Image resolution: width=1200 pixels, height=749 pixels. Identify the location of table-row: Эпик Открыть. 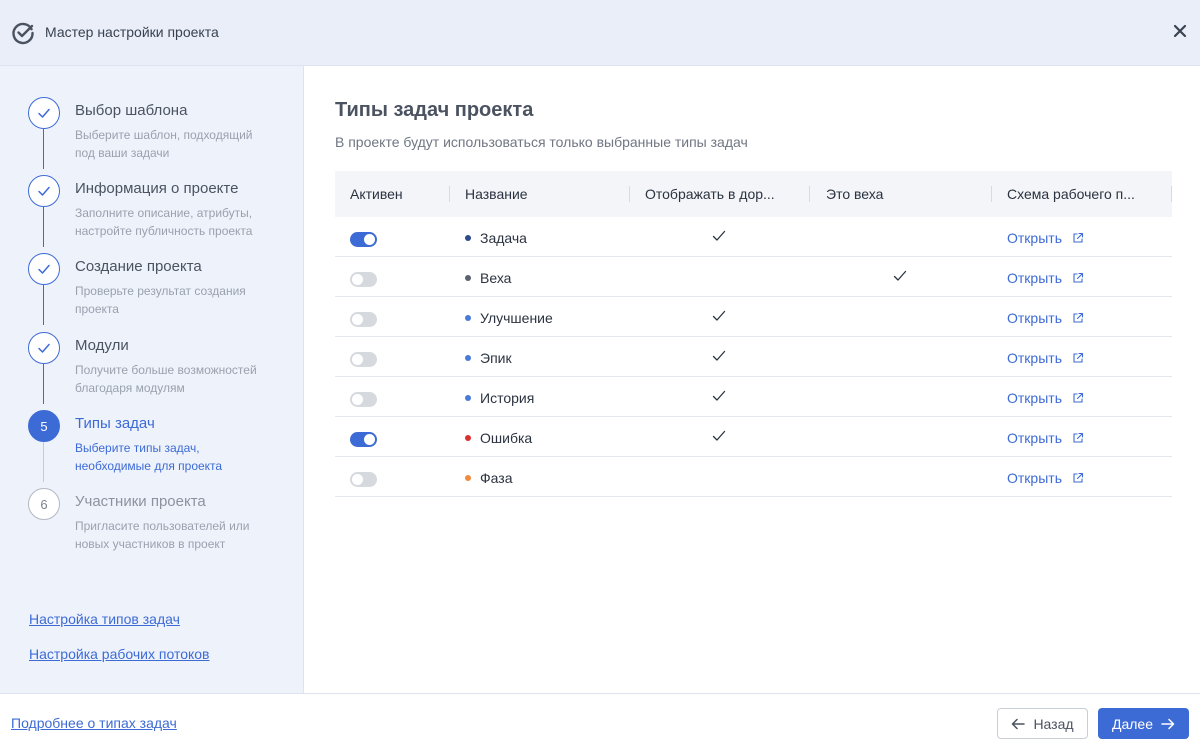
(753, 357).